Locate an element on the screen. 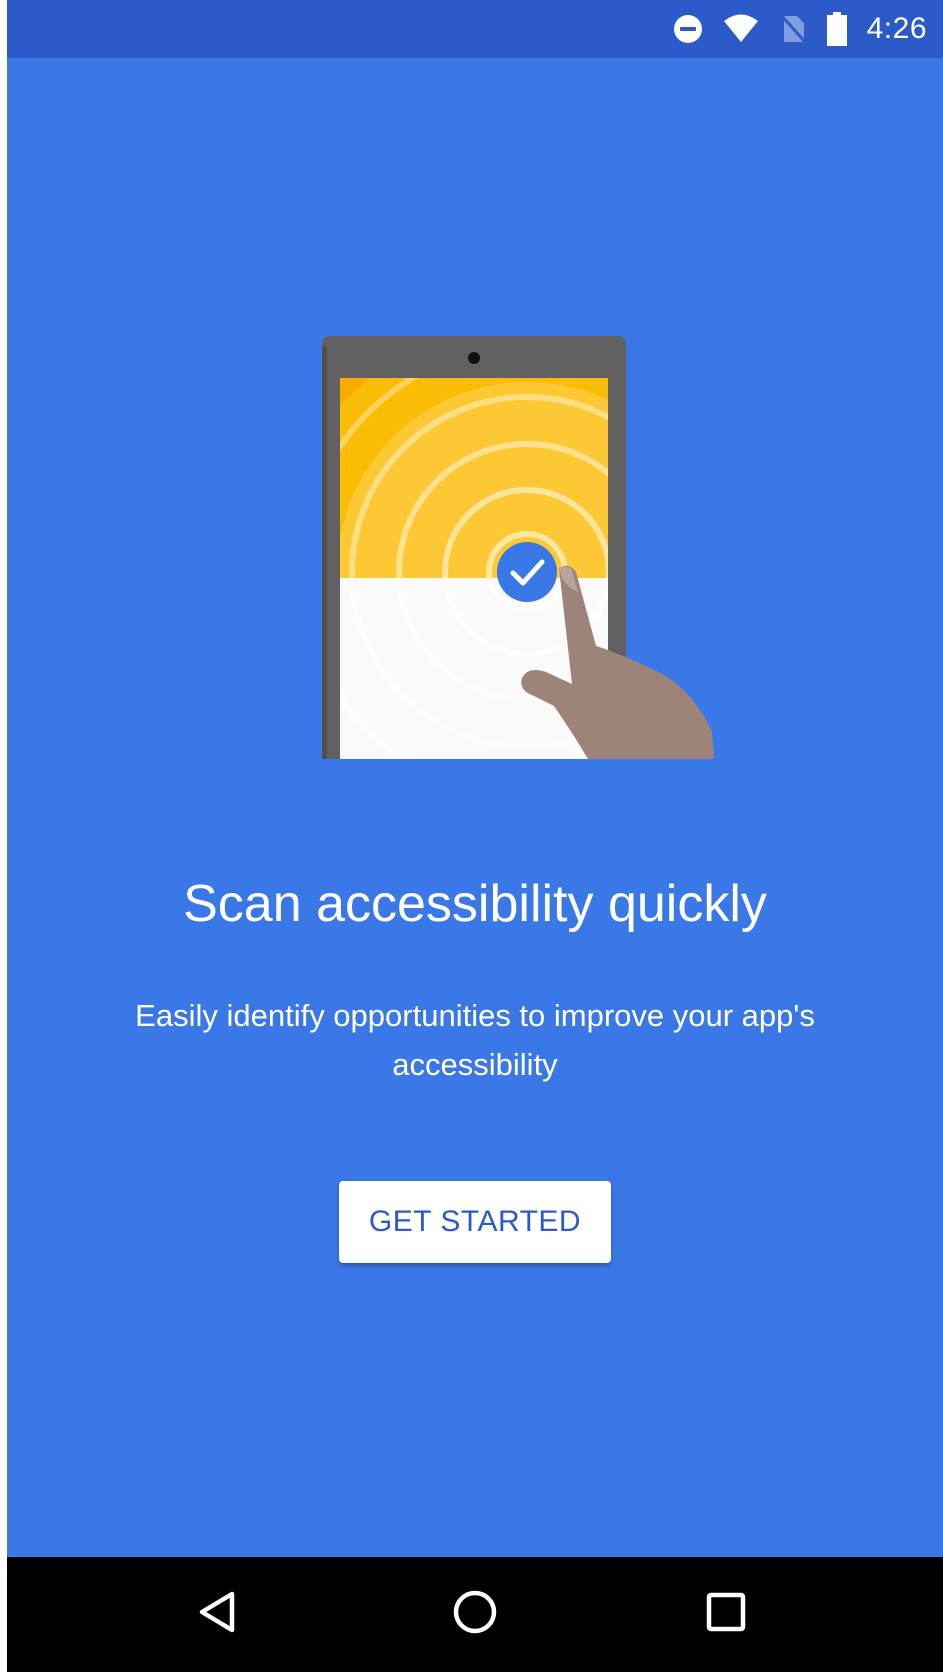 The width and height of the screenshot is (943, 1672). check-badge is located at coordinates (527, 572).